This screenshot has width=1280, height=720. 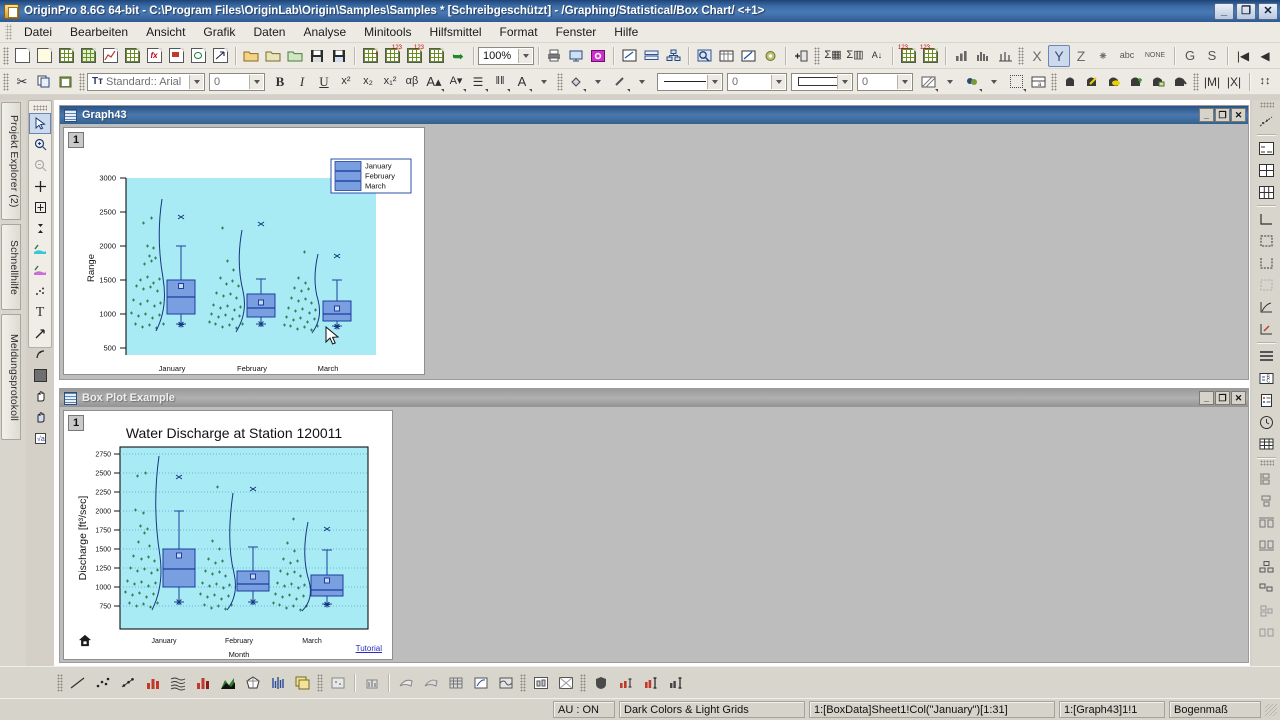 What do you see at coordinates (40, 108) in the screenshot?
I see `tools-palette-grip-icon` at bounding box center [40, 108].